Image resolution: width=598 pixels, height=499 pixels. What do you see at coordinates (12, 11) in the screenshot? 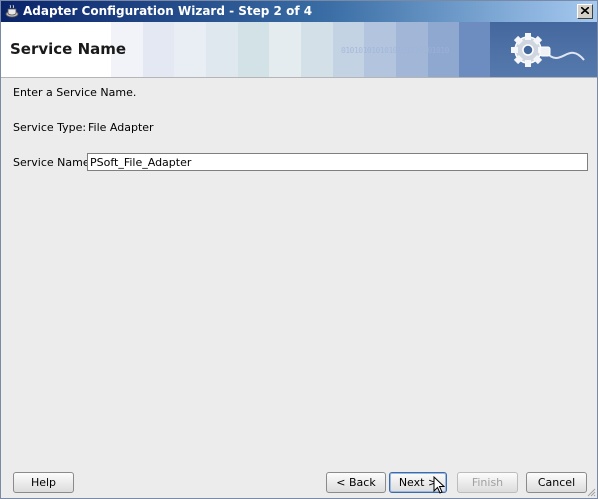
I see `coffee-cup-icon` at bounding box center [12, 11].